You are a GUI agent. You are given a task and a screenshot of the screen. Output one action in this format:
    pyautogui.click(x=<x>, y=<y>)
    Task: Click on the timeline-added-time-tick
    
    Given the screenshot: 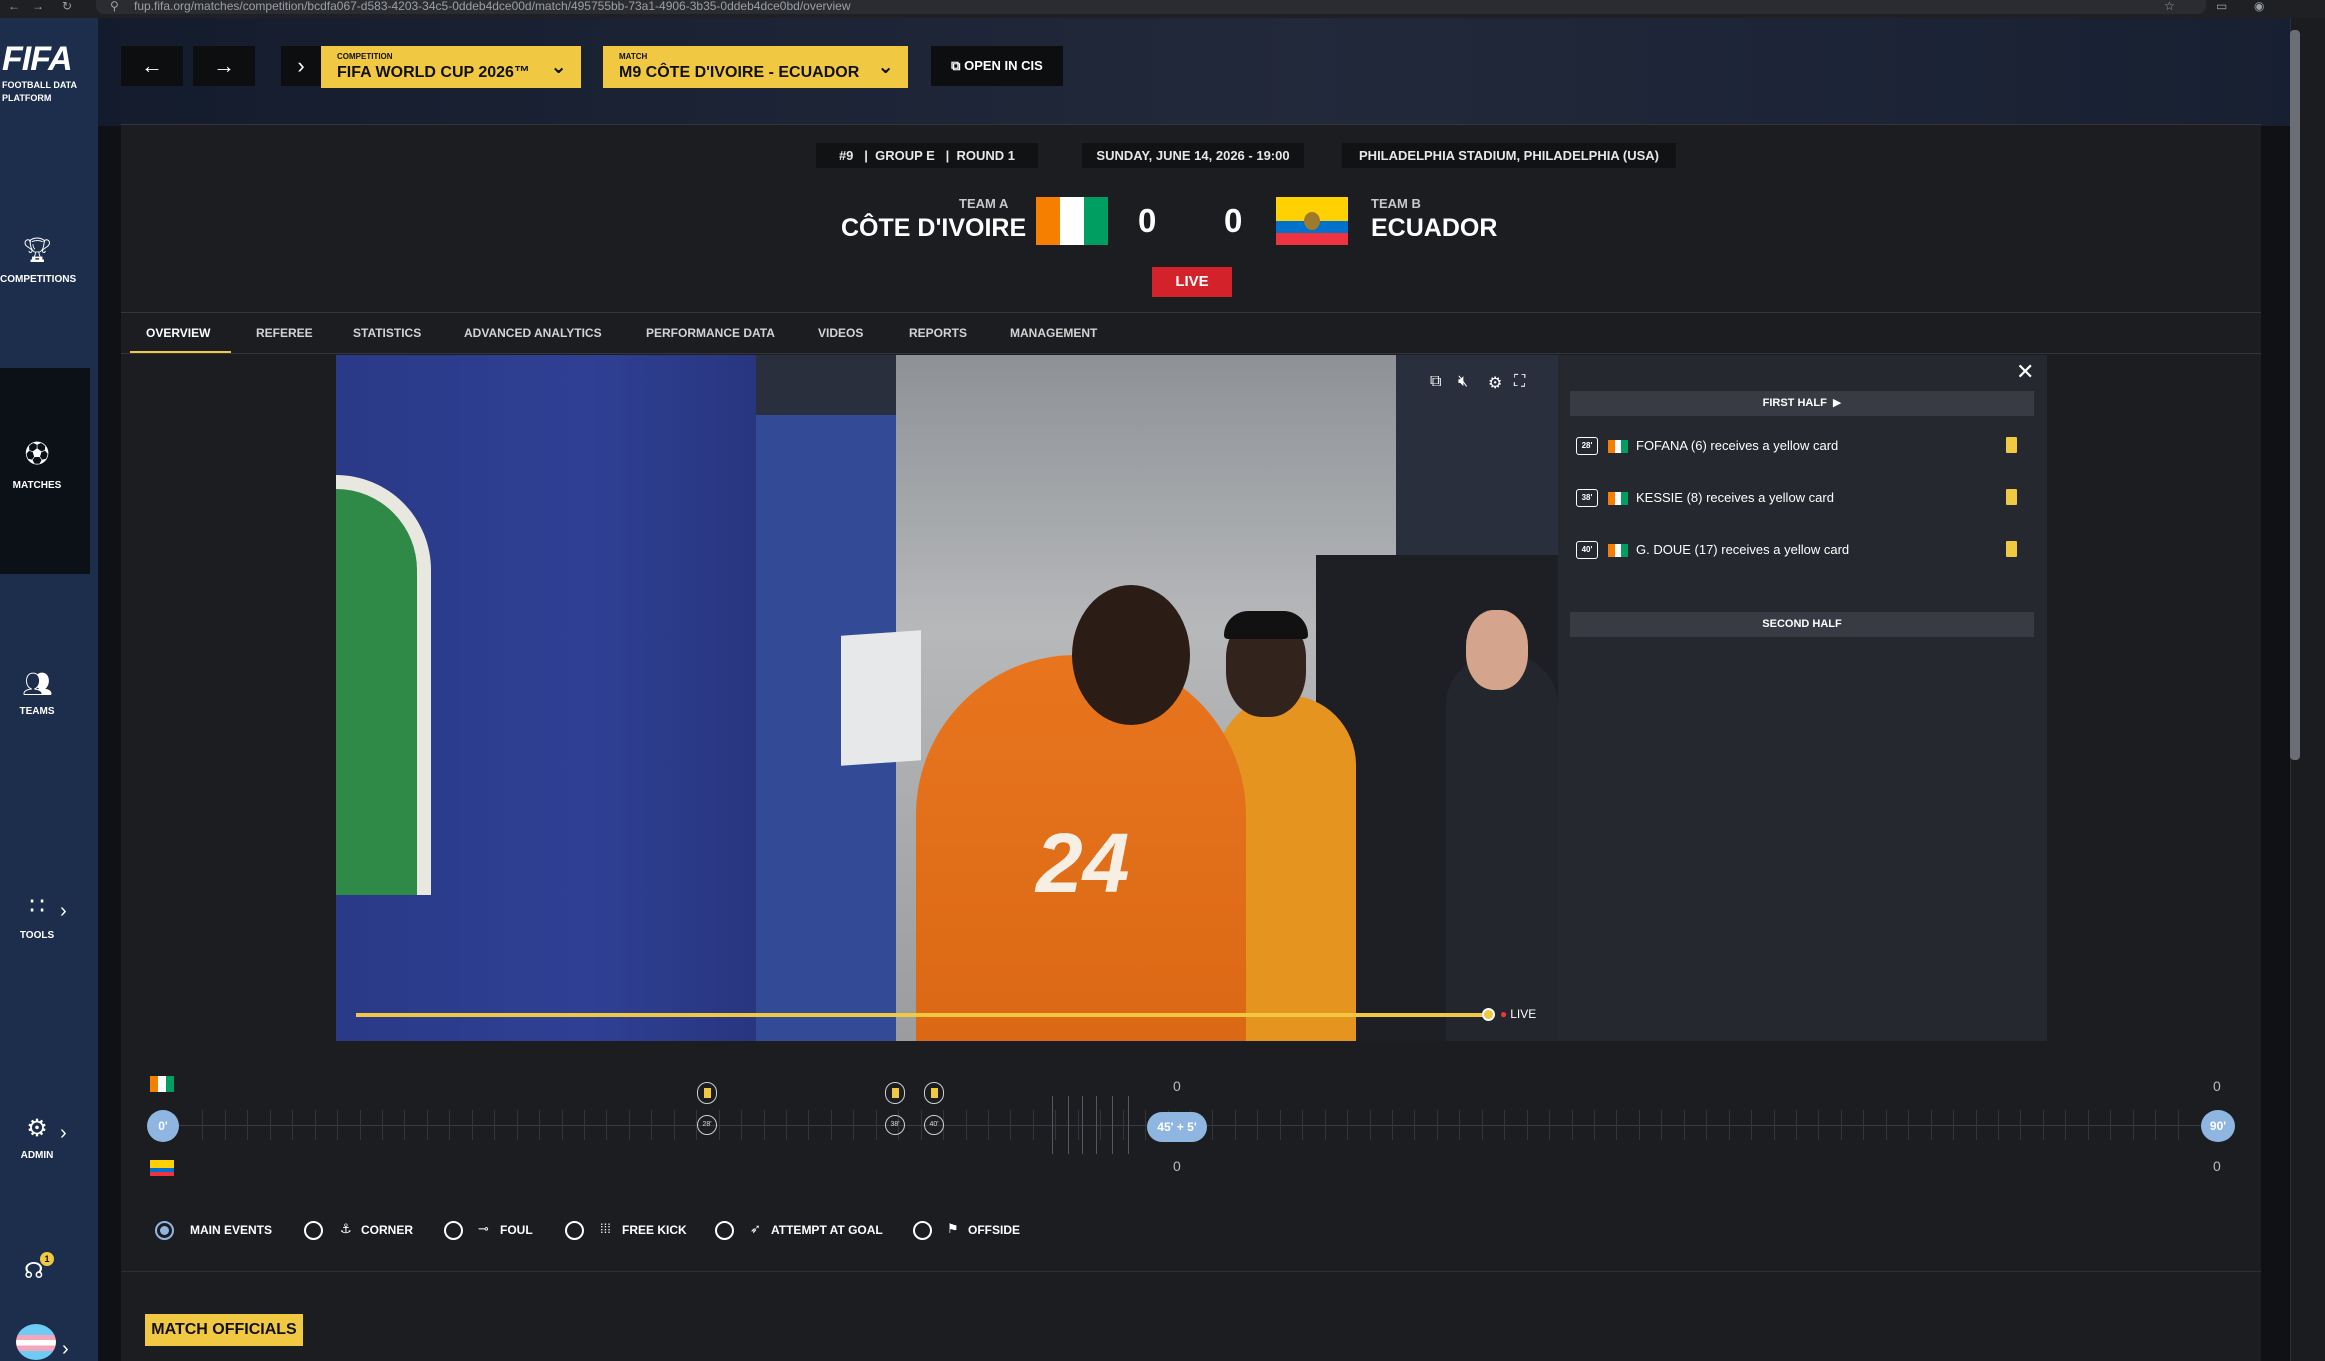 What is the action you would take?
    pyautogui.click(x=1052, y=1125)
    